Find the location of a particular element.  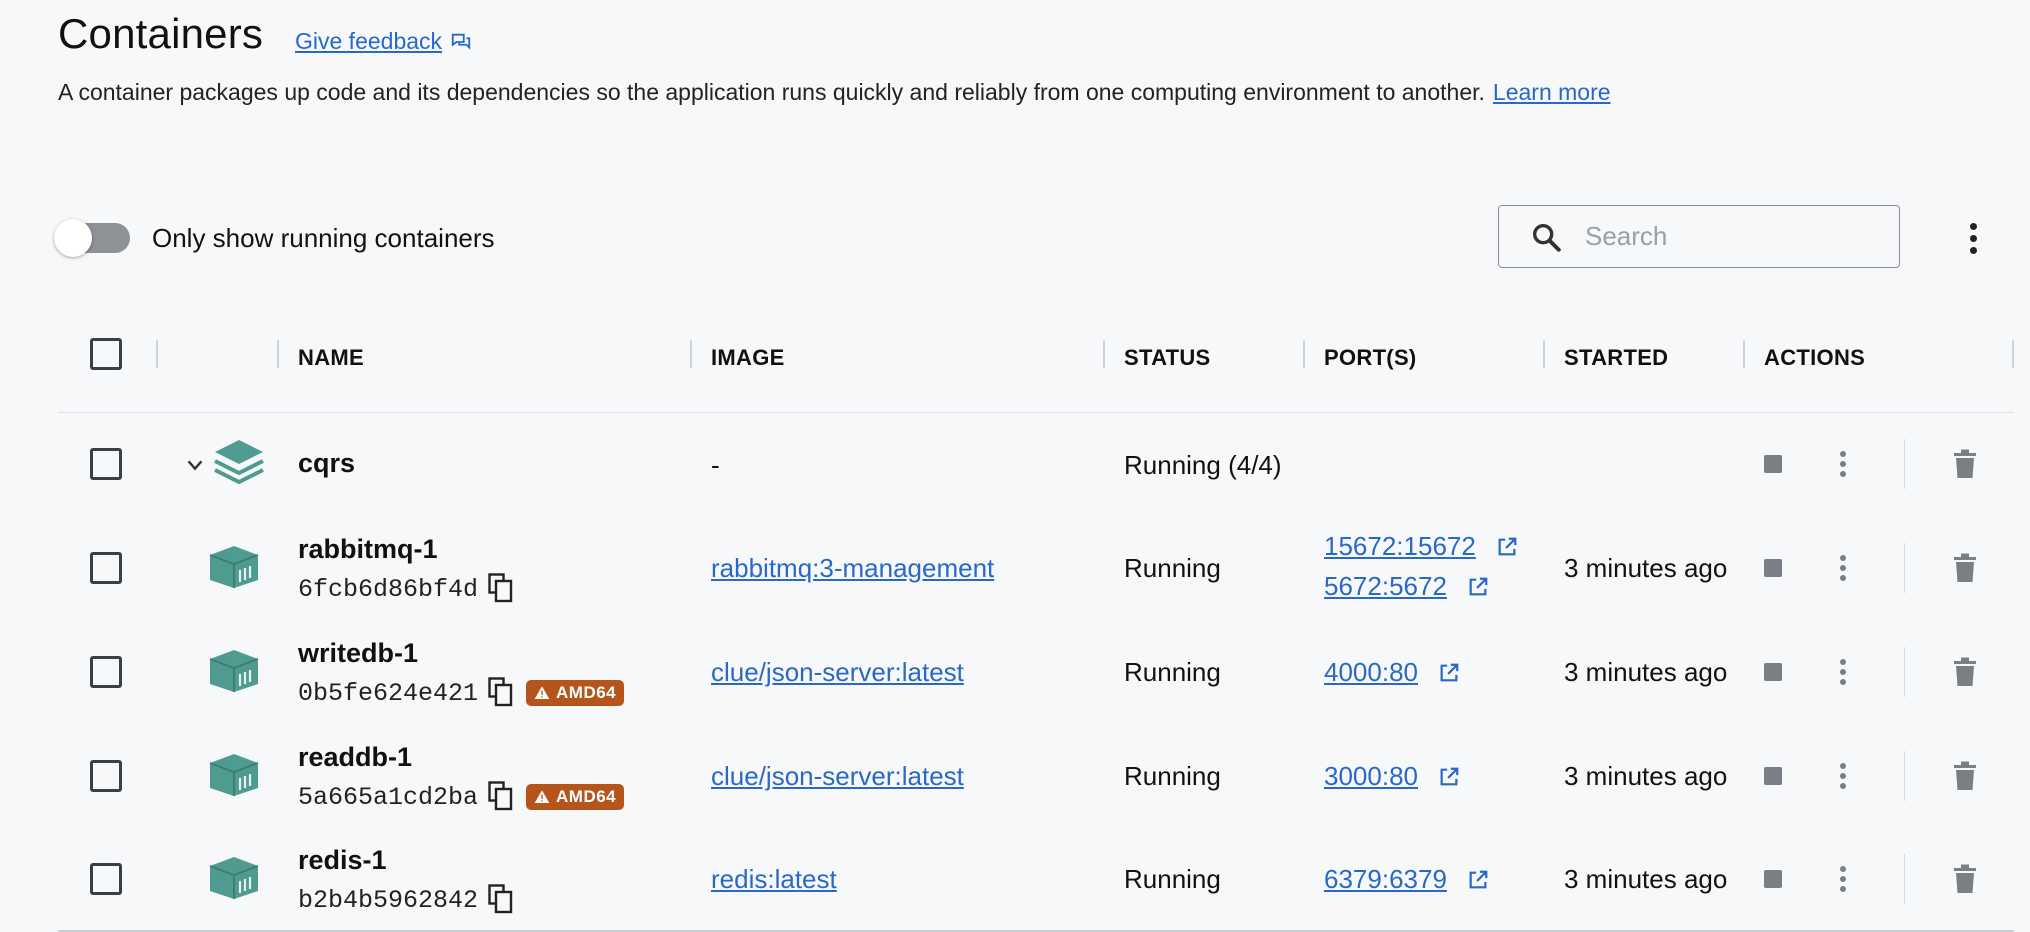

port-link: 6379:6379 is located at coordinates (1385, 879).